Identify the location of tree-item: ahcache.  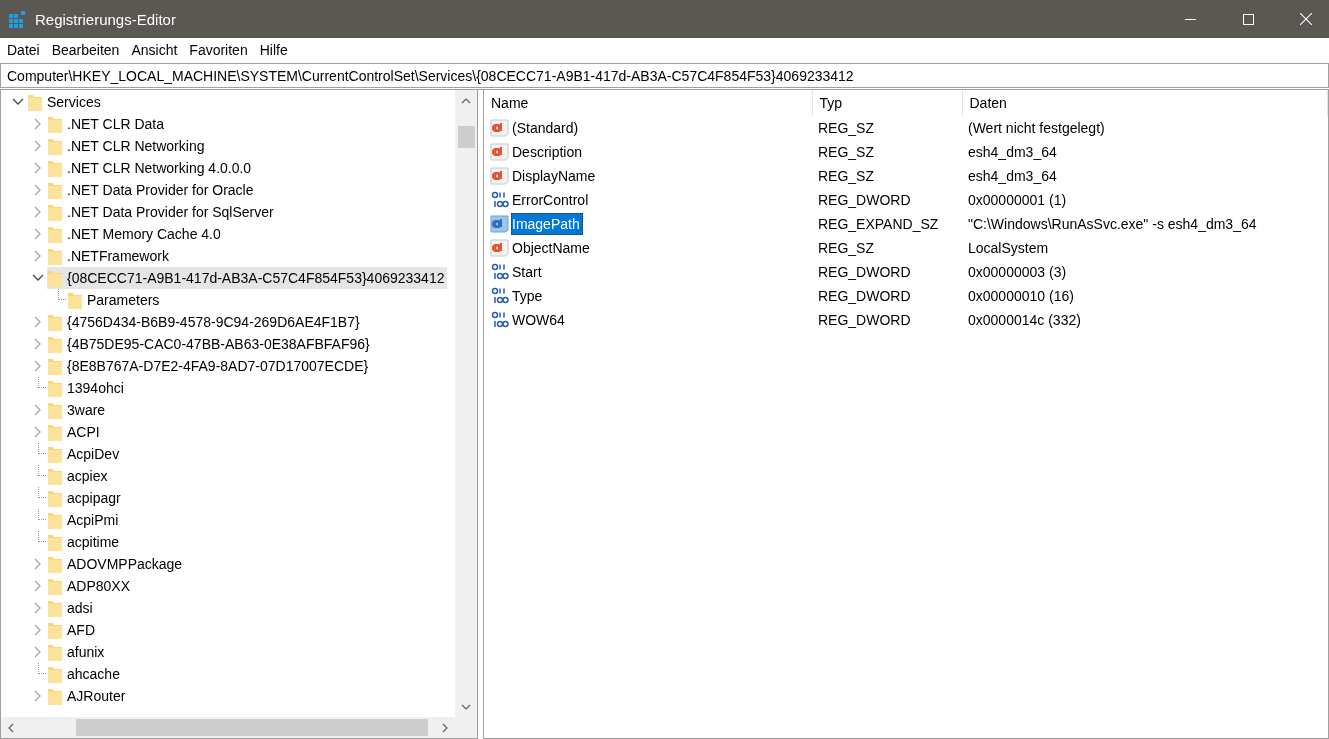
(85, 674).